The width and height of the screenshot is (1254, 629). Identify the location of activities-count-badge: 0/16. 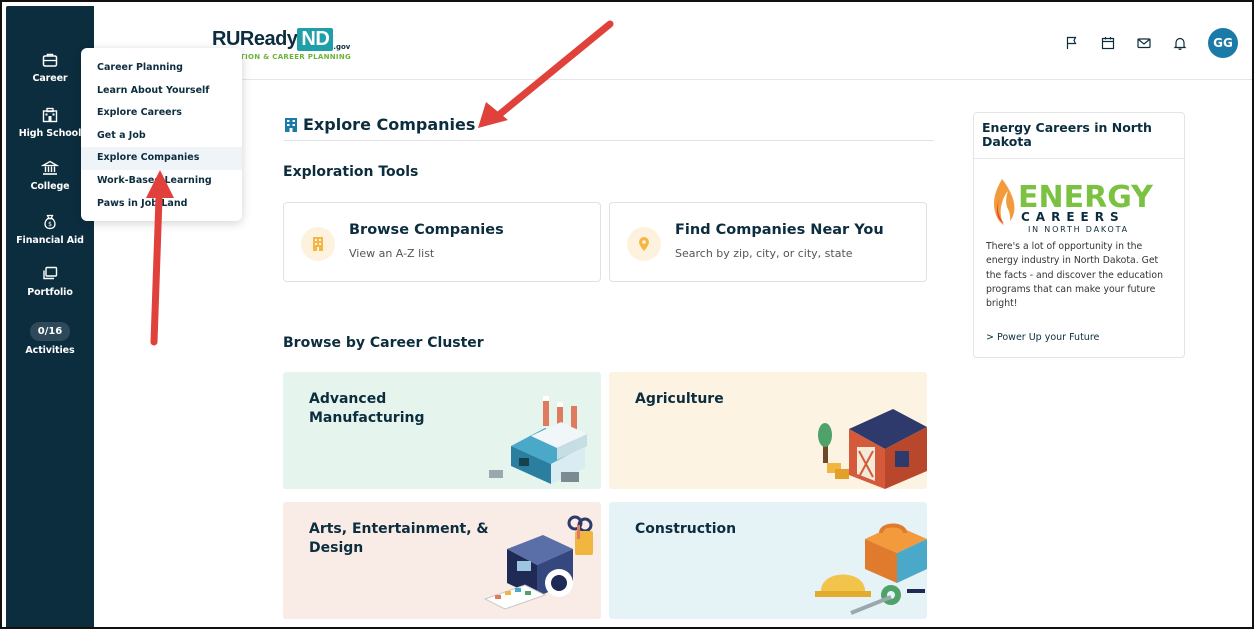
(50, 331).